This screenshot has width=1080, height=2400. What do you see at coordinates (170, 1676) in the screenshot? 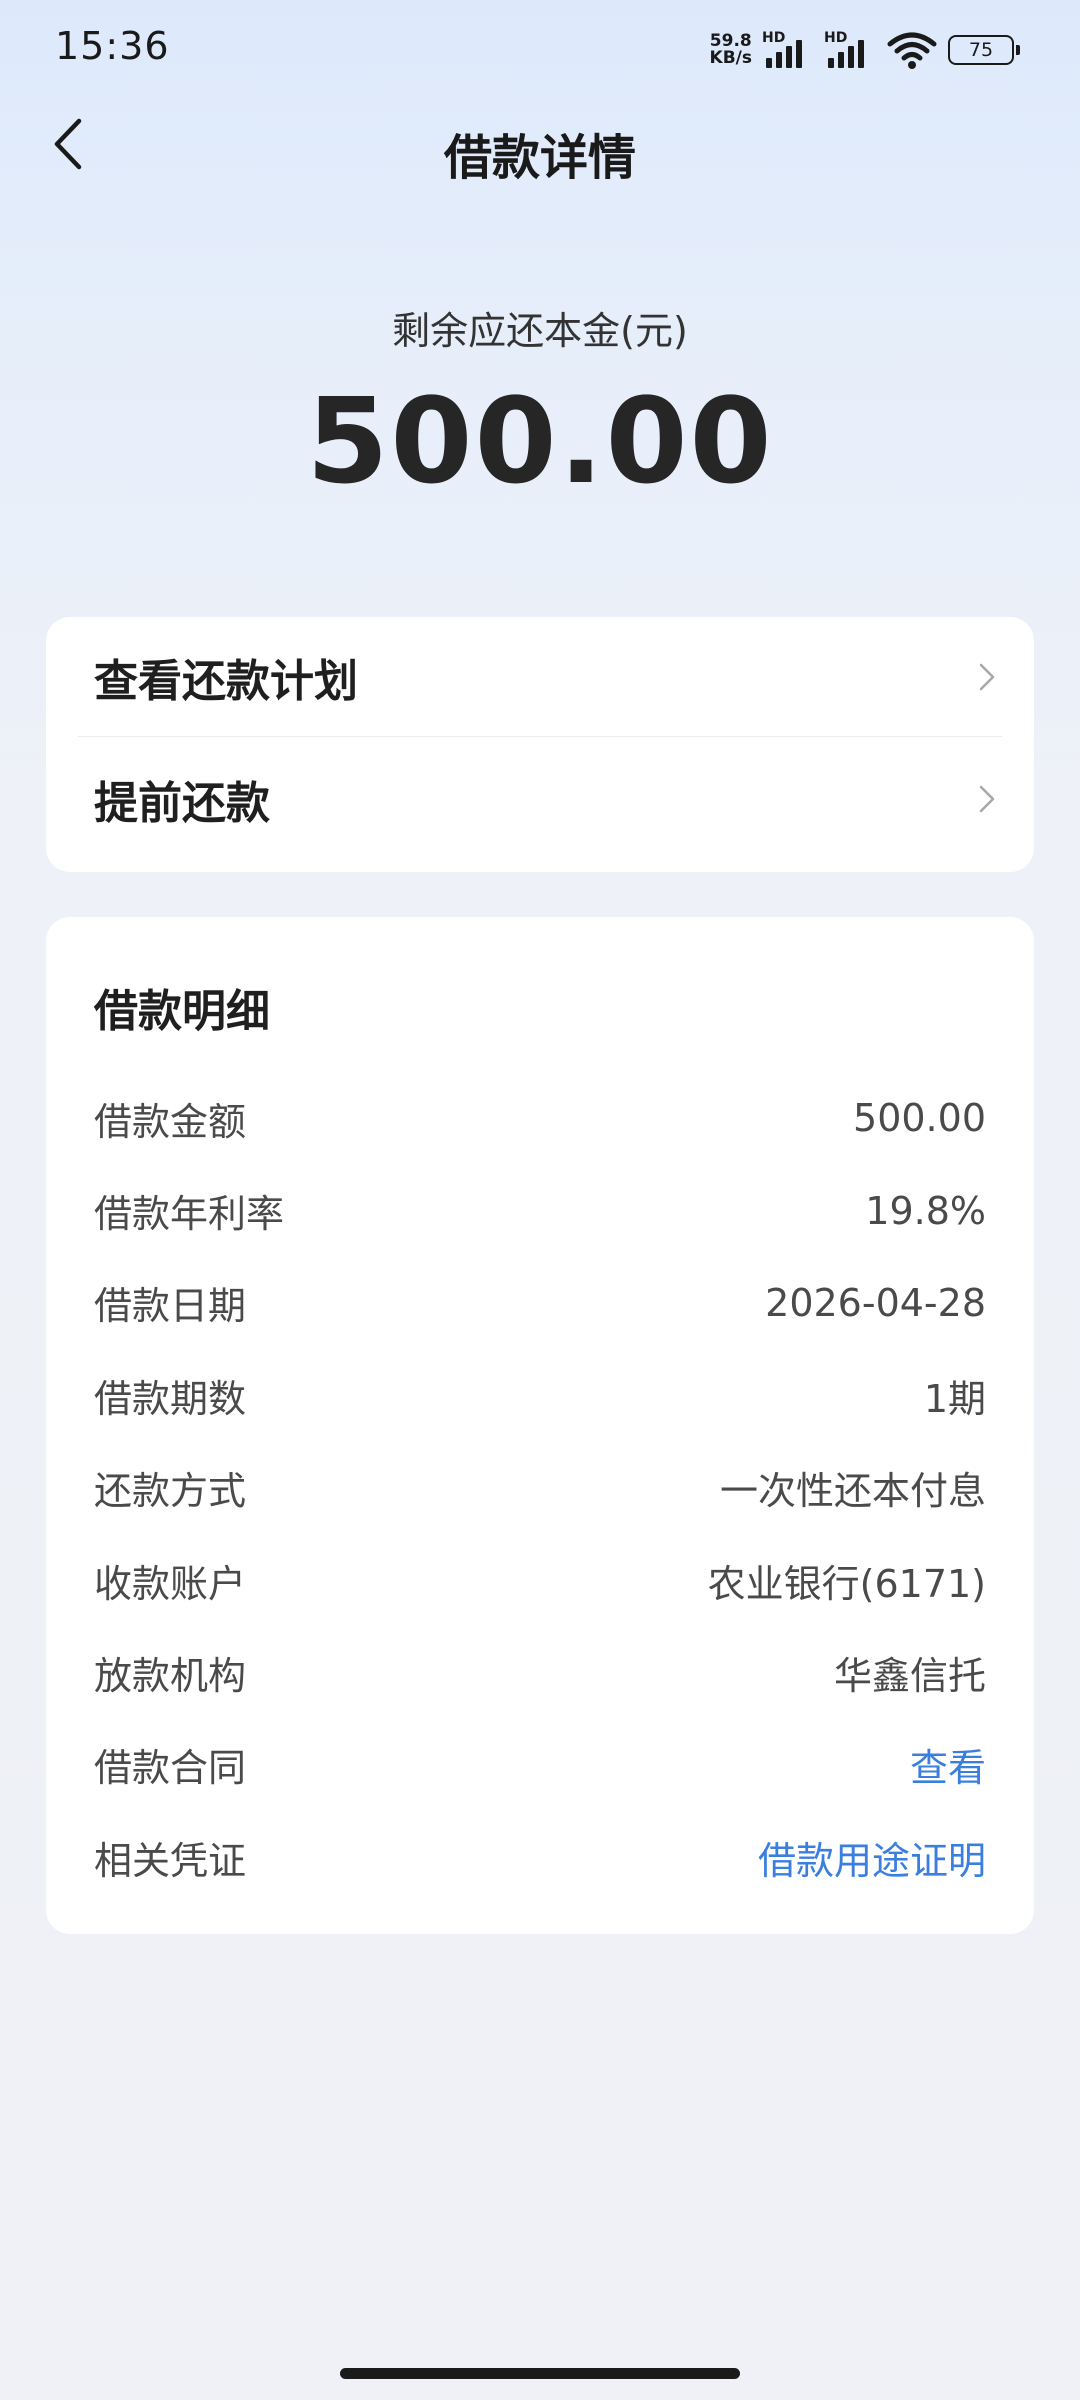
I see `detail-label: 放款机构` at bounding box center [170, 1676].